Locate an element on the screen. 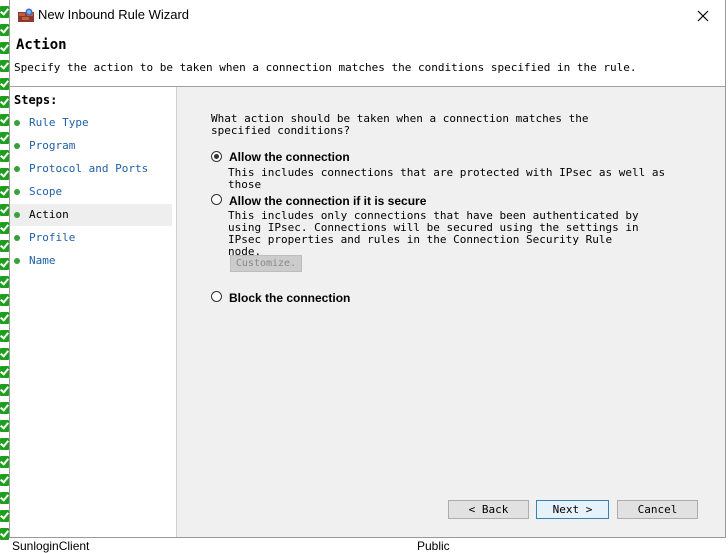  next-button: Next > is located at coordinates (572, 509).